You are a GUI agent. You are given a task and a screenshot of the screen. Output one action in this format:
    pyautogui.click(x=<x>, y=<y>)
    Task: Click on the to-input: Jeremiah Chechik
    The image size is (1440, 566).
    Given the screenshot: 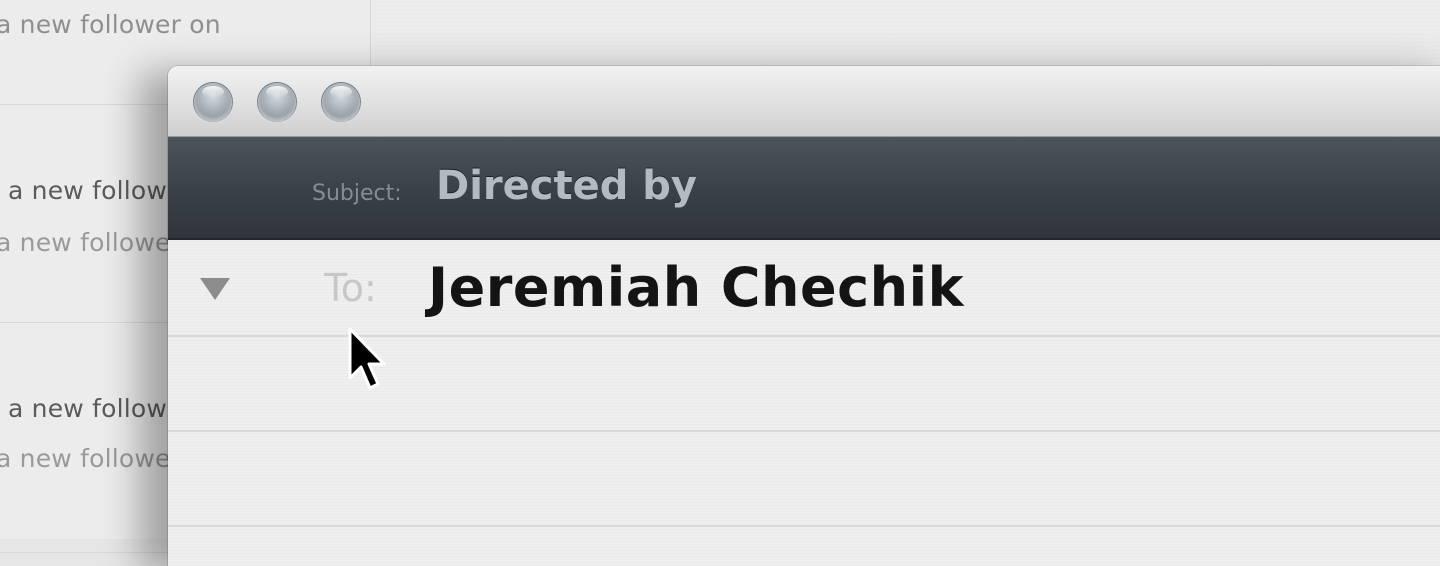 What is the action you would take?
    pyautogui.click(x=696, y=287)
    